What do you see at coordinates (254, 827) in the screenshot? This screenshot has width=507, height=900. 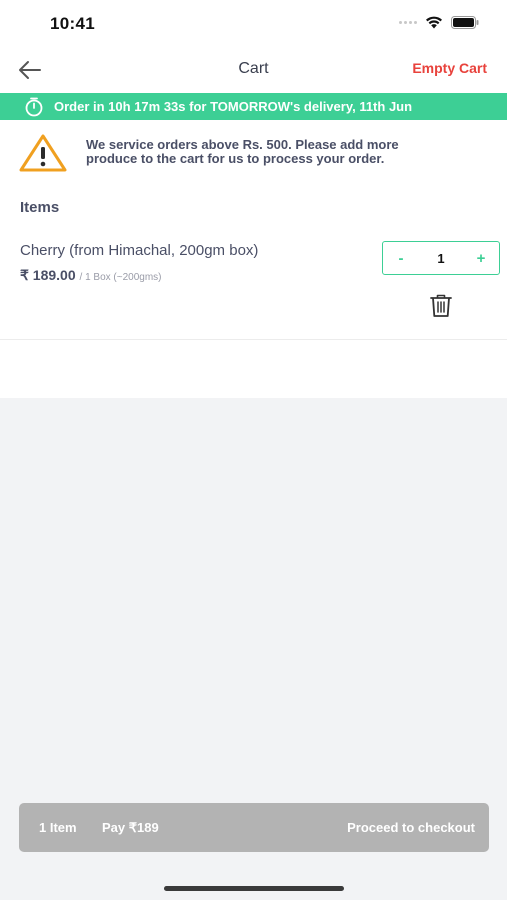 I see `checkout-bar: 1 Item Pay ₹189 Proceed to checkout` at bounding box center [254, 827].